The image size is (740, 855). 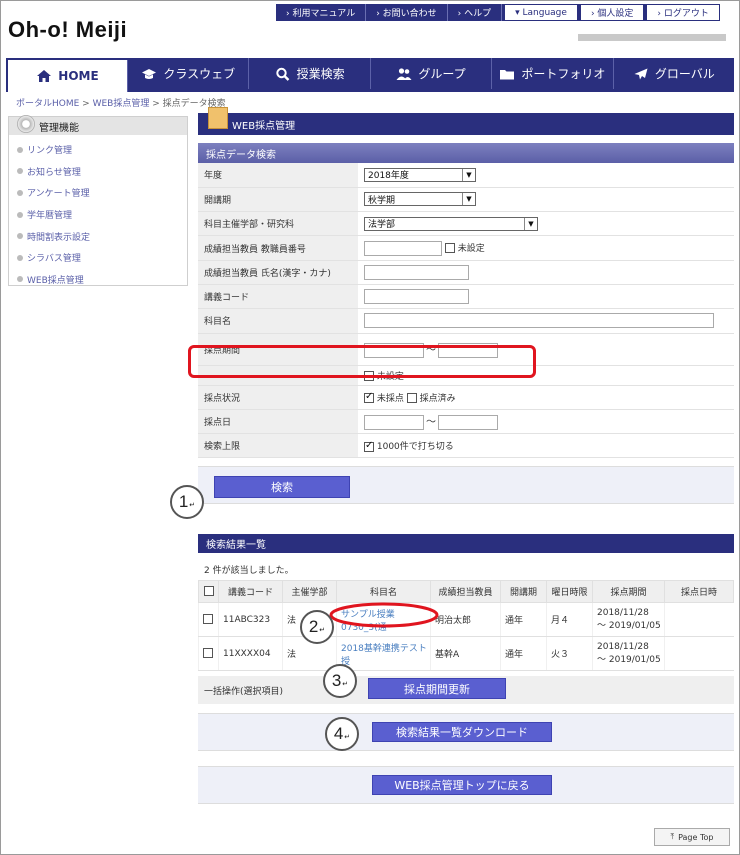 I want to click on graduation-cap-icon, so click(x=149, y=73).